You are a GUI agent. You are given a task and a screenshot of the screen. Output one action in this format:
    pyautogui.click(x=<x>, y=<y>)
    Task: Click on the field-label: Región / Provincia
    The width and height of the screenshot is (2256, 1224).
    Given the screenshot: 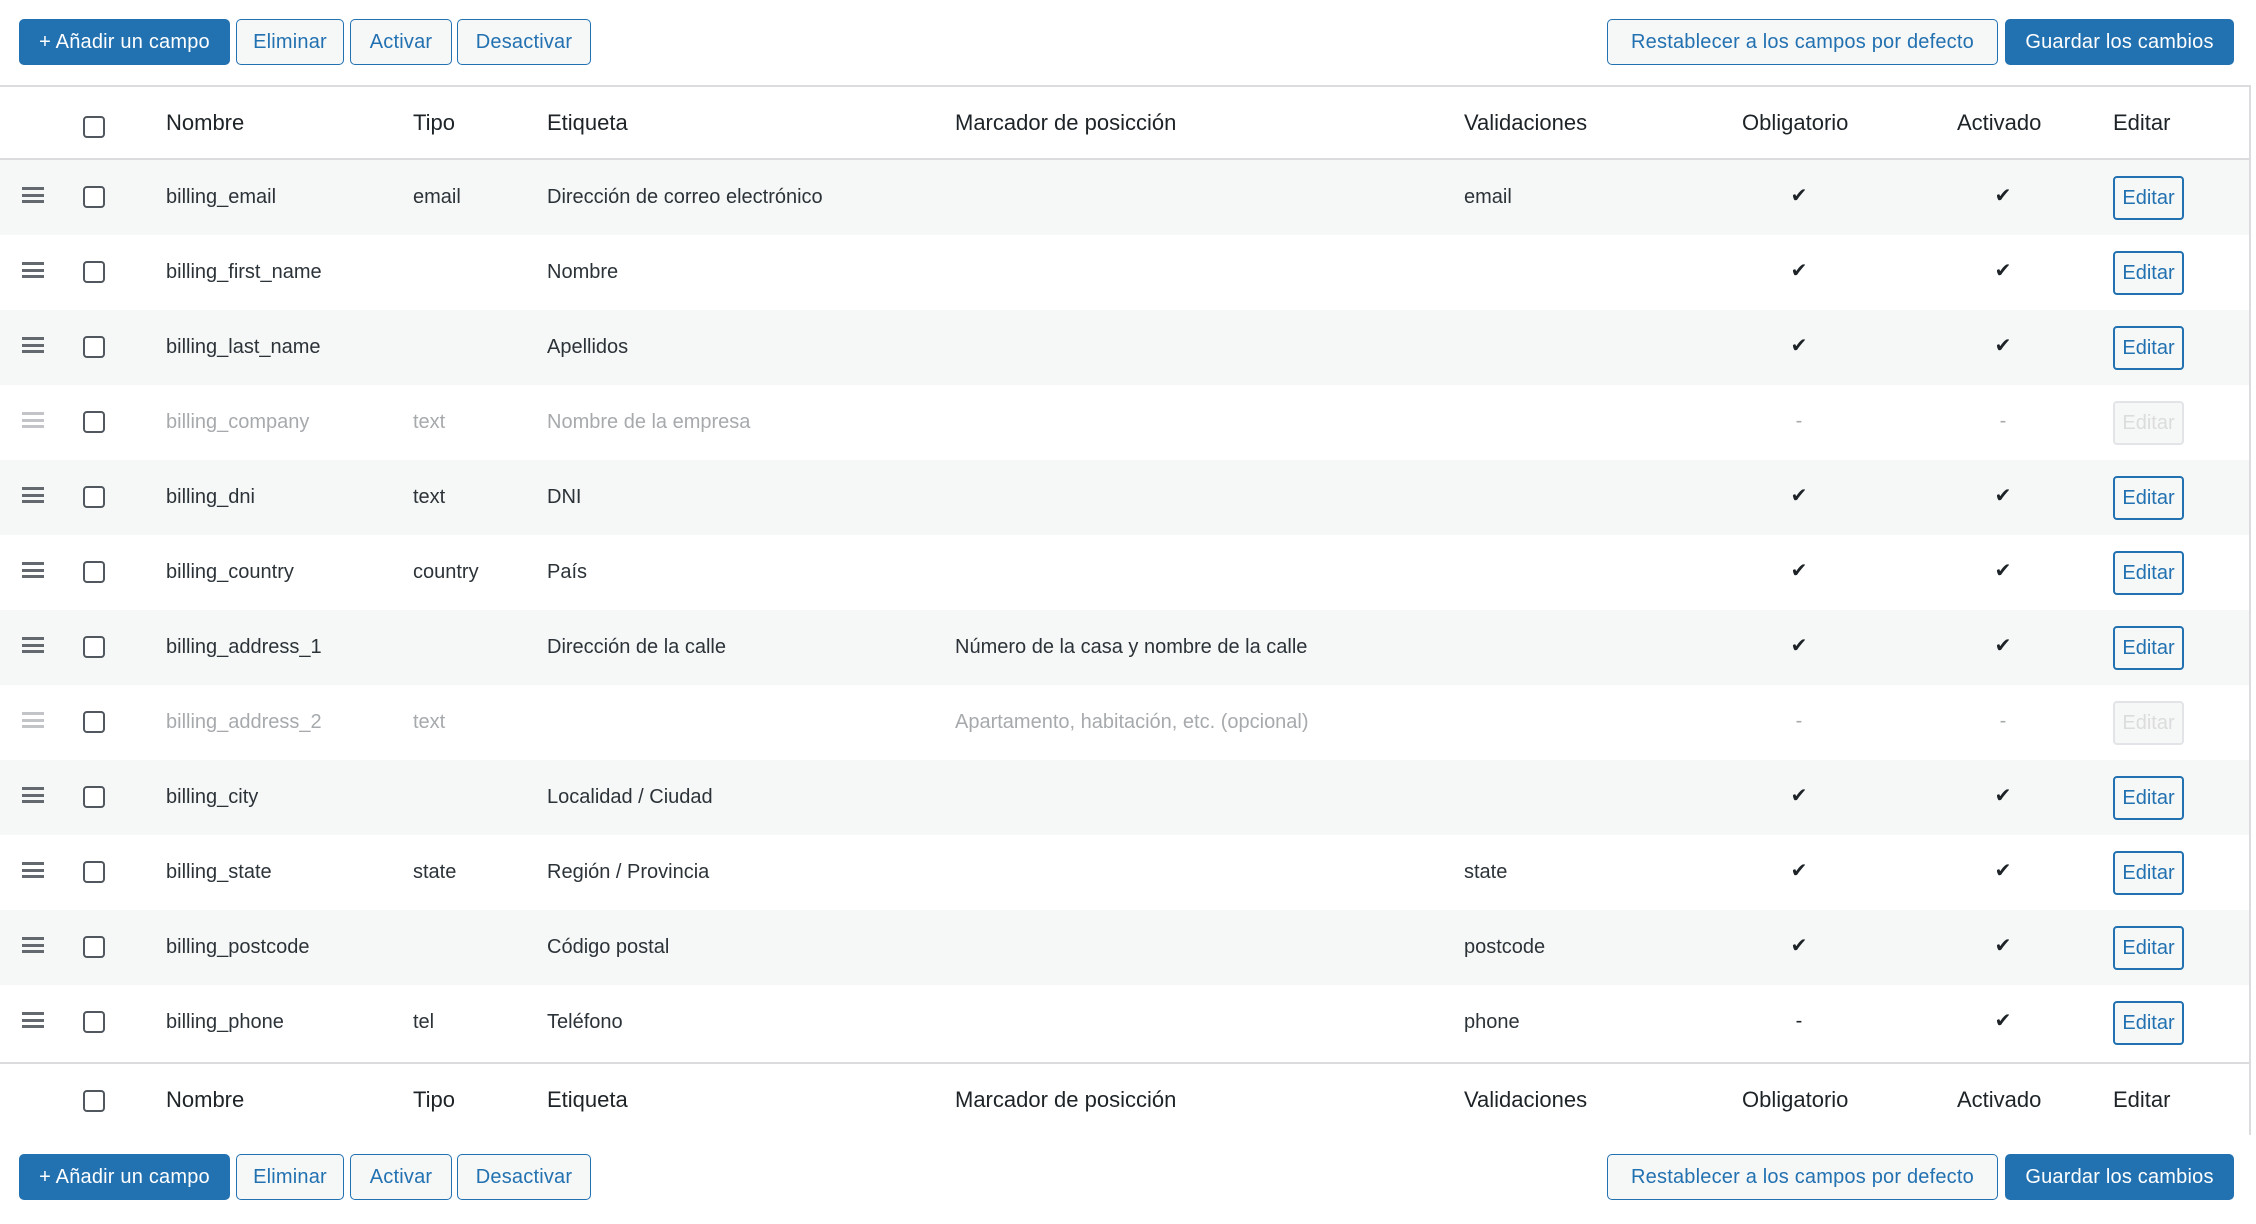 What is the action you would take?
    pyautogui.click(x=628, y=872)
    